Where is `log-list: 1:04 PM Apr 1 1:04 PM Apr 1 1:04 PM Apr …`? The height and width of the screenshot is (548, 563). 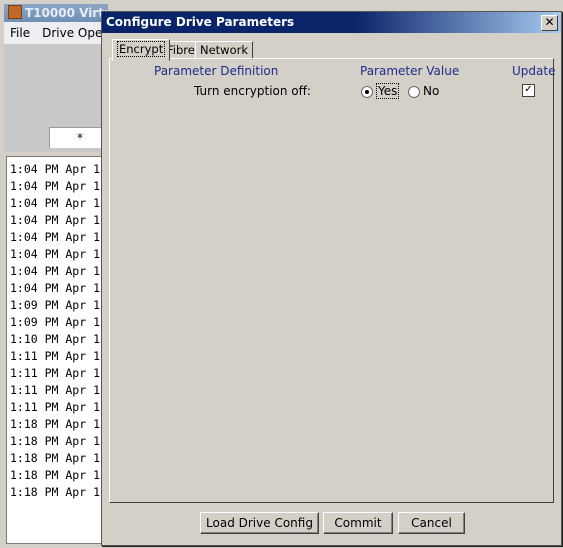
log-list: 1:04 PM Apr 1 1:04 PM Apr 1 1:04 PM Apr … is located at coordinates (57, 350).